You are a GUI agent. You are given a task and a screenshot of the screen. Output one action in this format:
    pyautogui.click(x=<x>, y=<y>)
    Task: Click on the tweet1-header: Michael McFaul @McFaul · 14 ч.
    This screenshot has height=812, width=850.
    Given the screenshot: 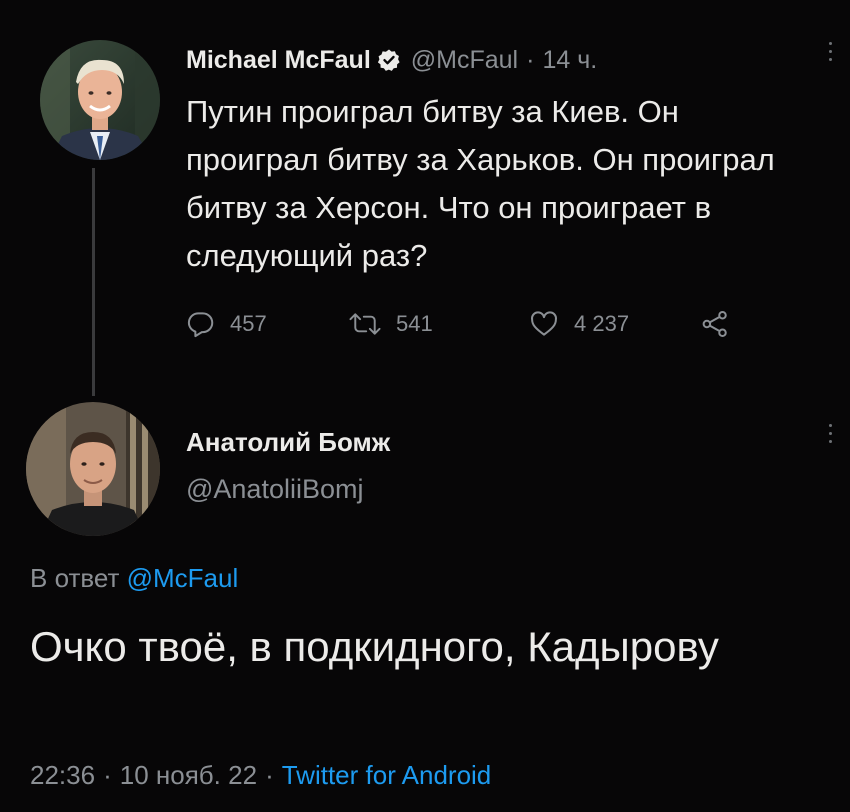 What is the action you would take?
    pyautogui.click(x=391, y=60)
    